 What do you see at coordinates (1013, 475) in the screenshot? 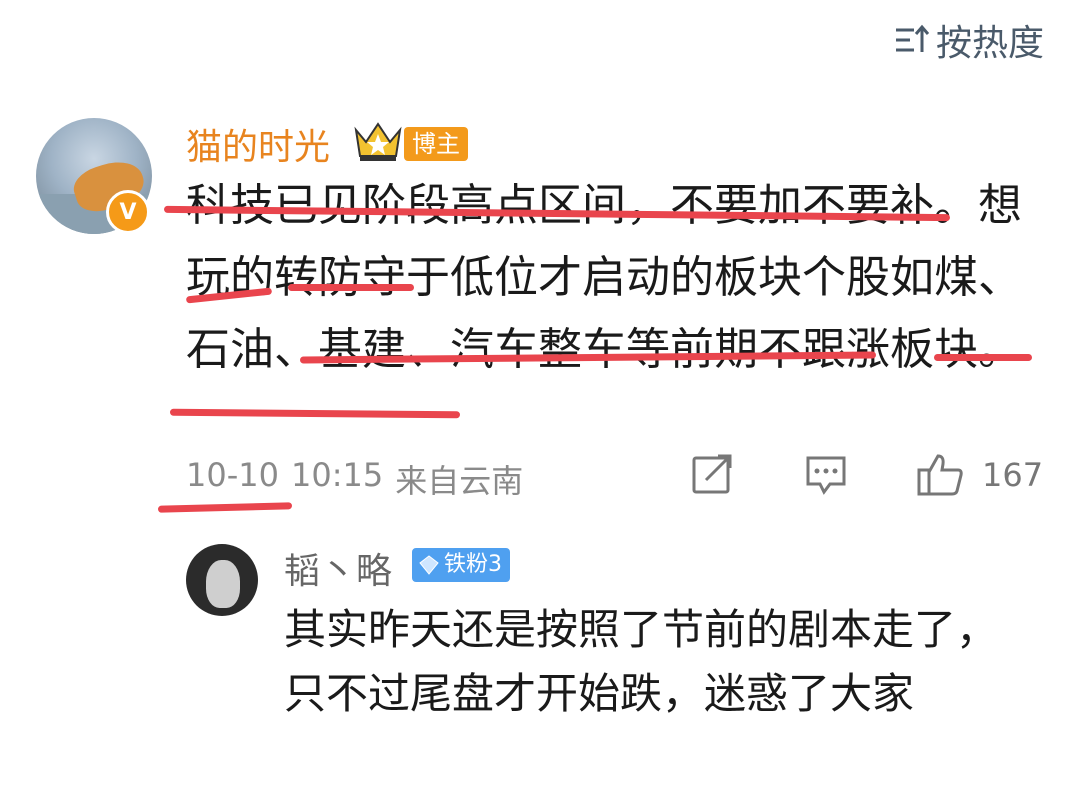
I see `like-count: 167` at bounding box center [1013, 475].